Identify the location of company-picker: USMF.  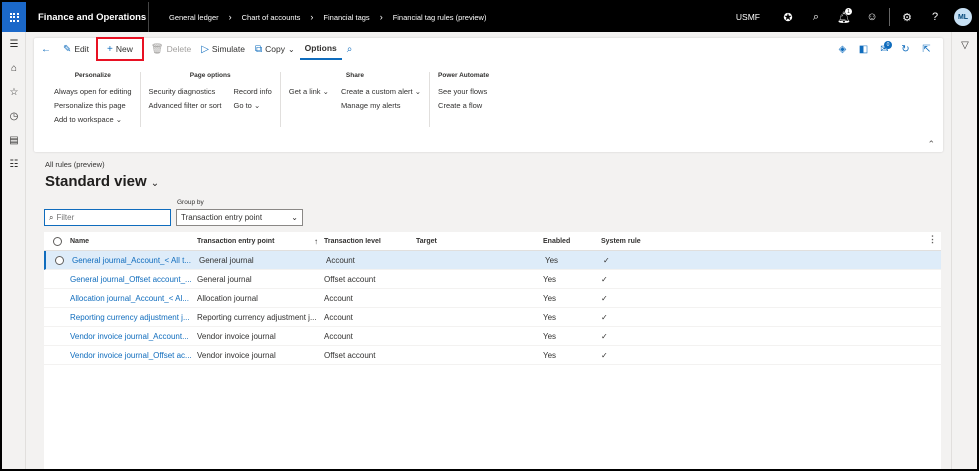
(748, 17).